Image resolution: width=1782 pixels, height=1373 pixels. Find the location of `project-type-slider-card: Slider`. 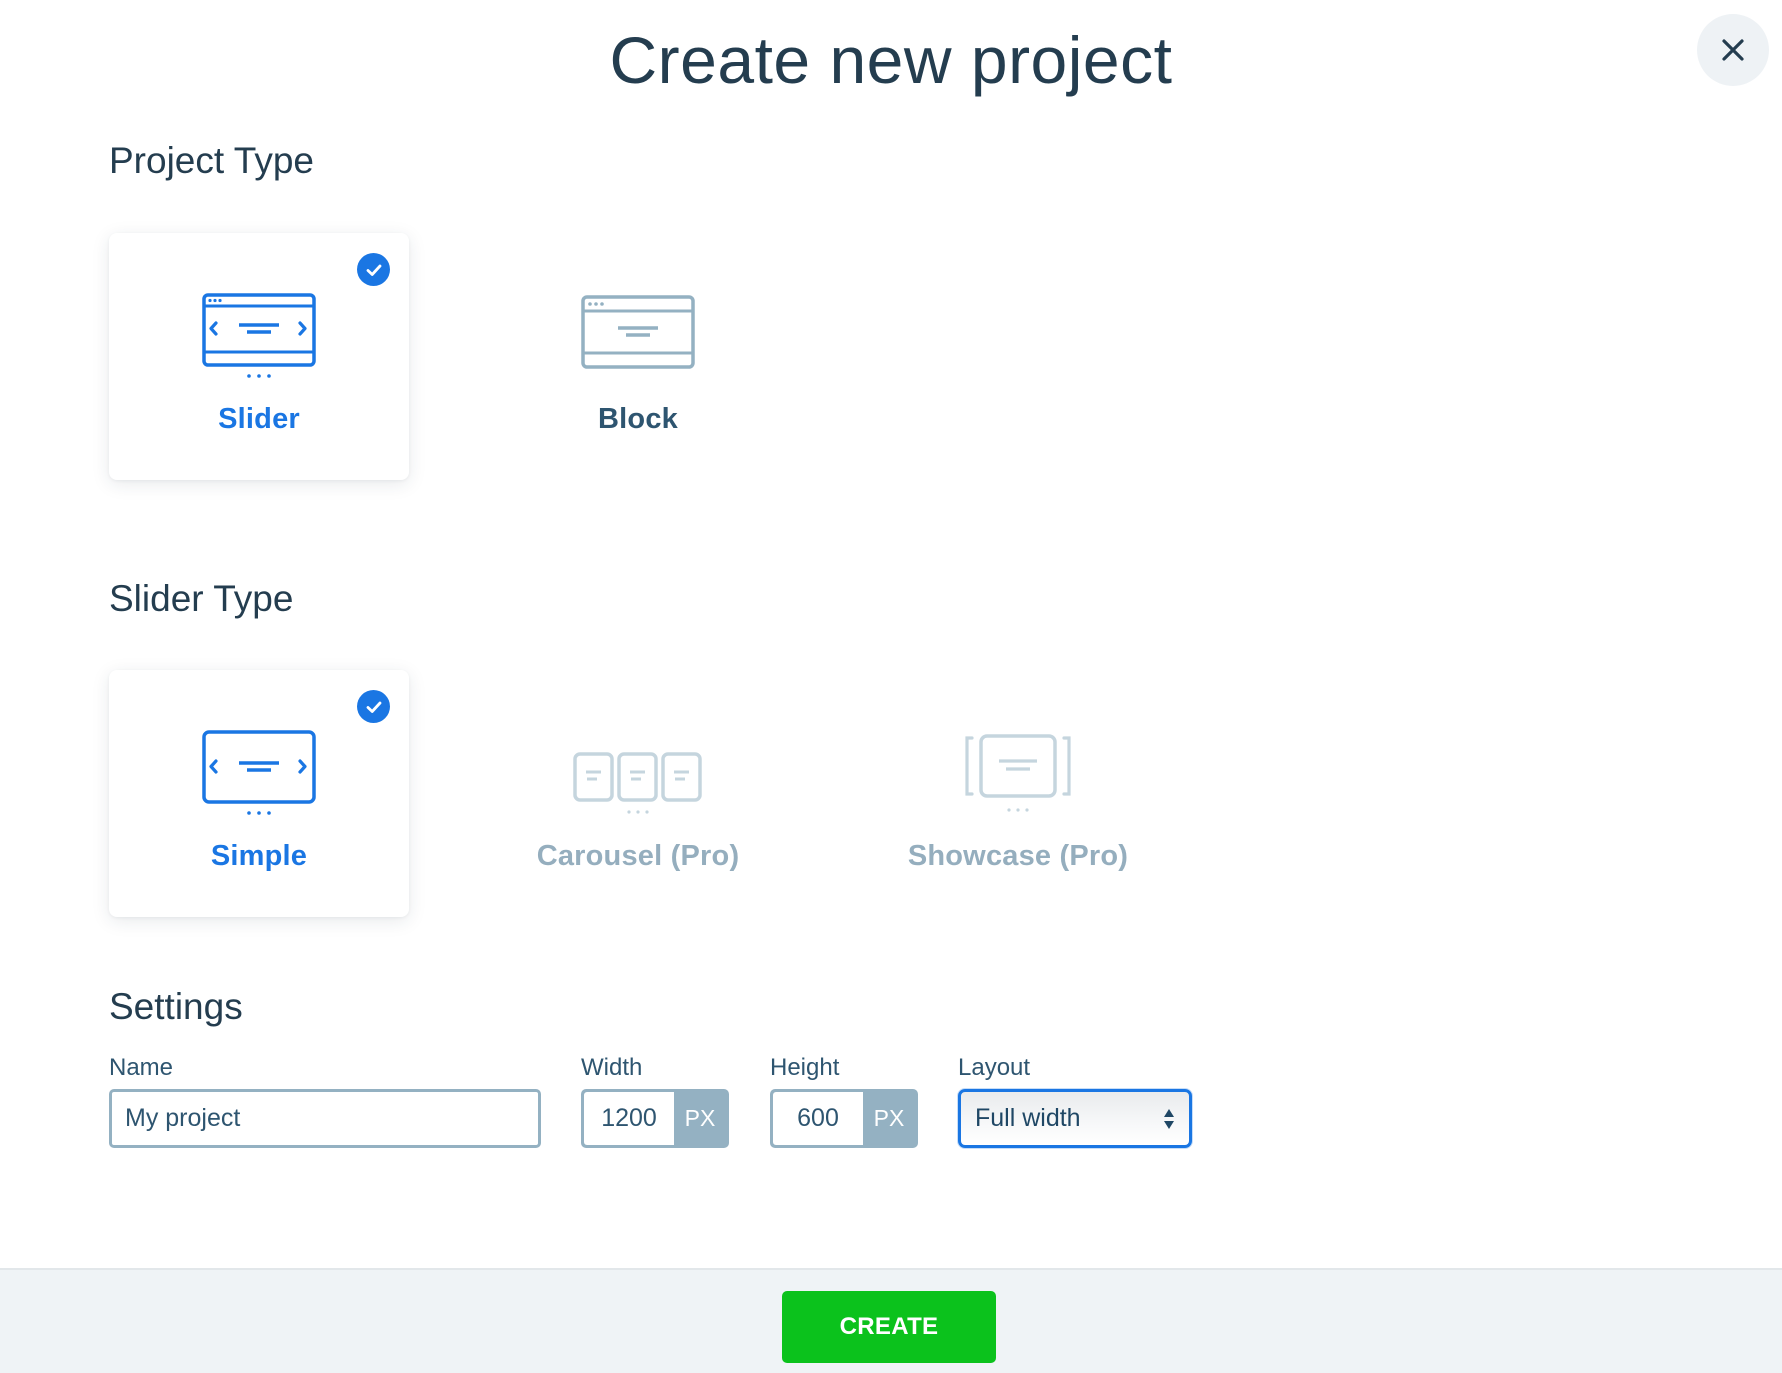

project-type-slider-card: Slider is located at coordinates (259, 356).